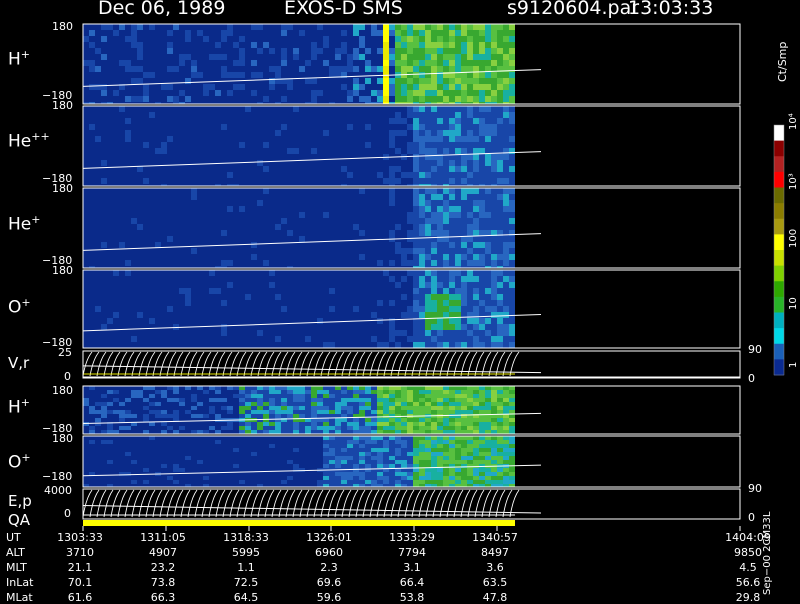  What do you see at coordinates (748, 537) in the screenshot?
I see `ephemeris-cell: 1404:09` at bounding box center [748, 537].